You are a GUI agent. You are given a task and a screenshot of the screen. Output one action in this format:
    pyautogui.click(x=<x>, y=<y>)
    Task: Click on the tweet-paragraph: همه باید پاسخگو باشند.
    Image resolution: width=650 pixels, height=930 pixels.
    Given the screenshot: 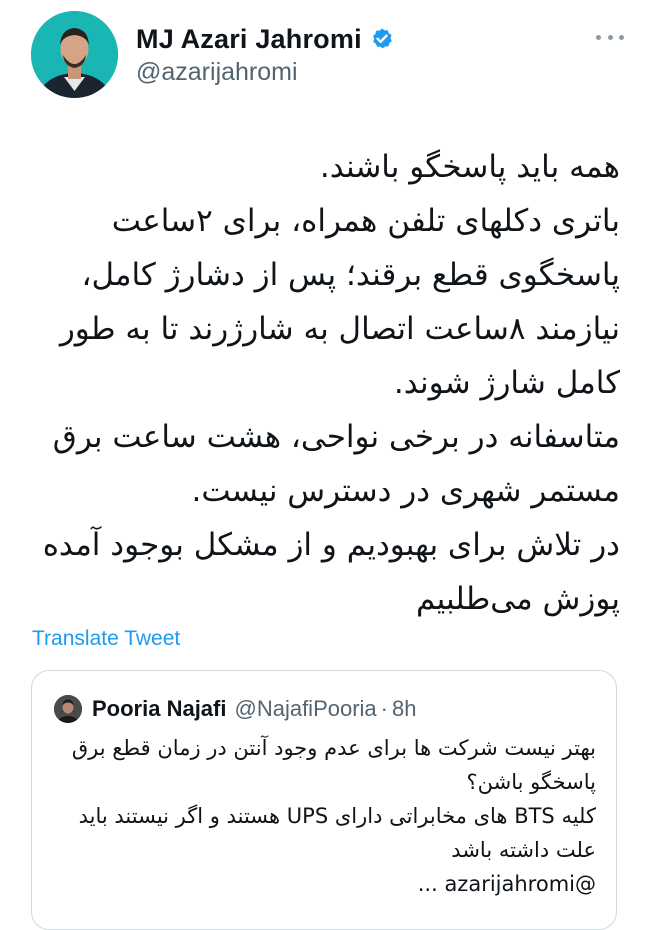 What is the action you would take?
    pyautogui.click(x=469, y=167)
    